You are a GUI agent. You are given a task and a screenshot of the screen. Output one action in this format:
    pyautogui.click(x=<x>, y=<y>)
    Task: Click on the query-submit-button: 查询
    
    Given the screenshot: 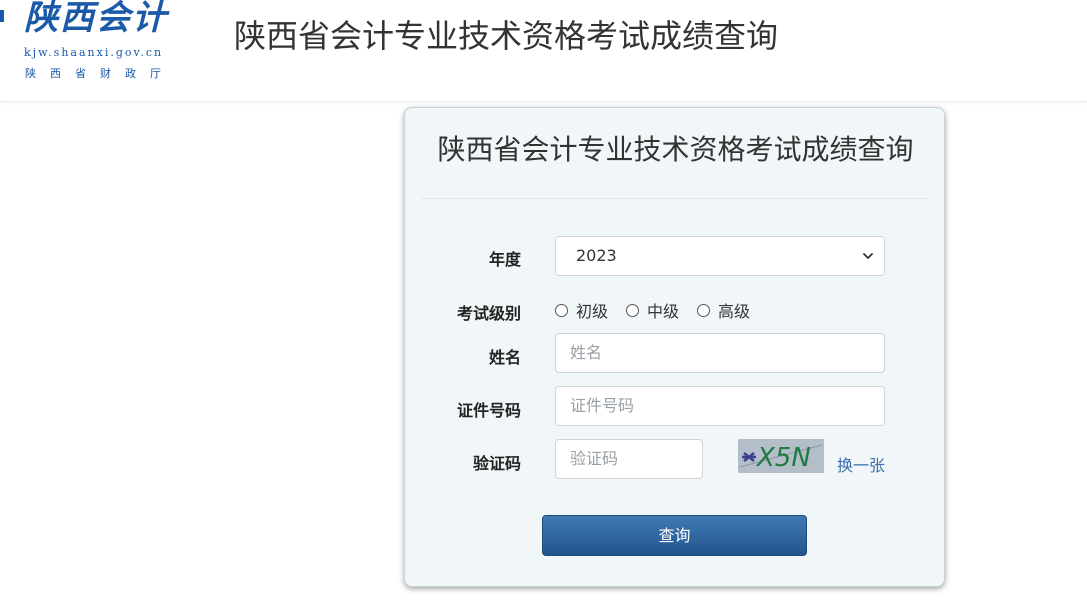 What is the action you would take?
    pyautogui.click(x=674, y=535)
    